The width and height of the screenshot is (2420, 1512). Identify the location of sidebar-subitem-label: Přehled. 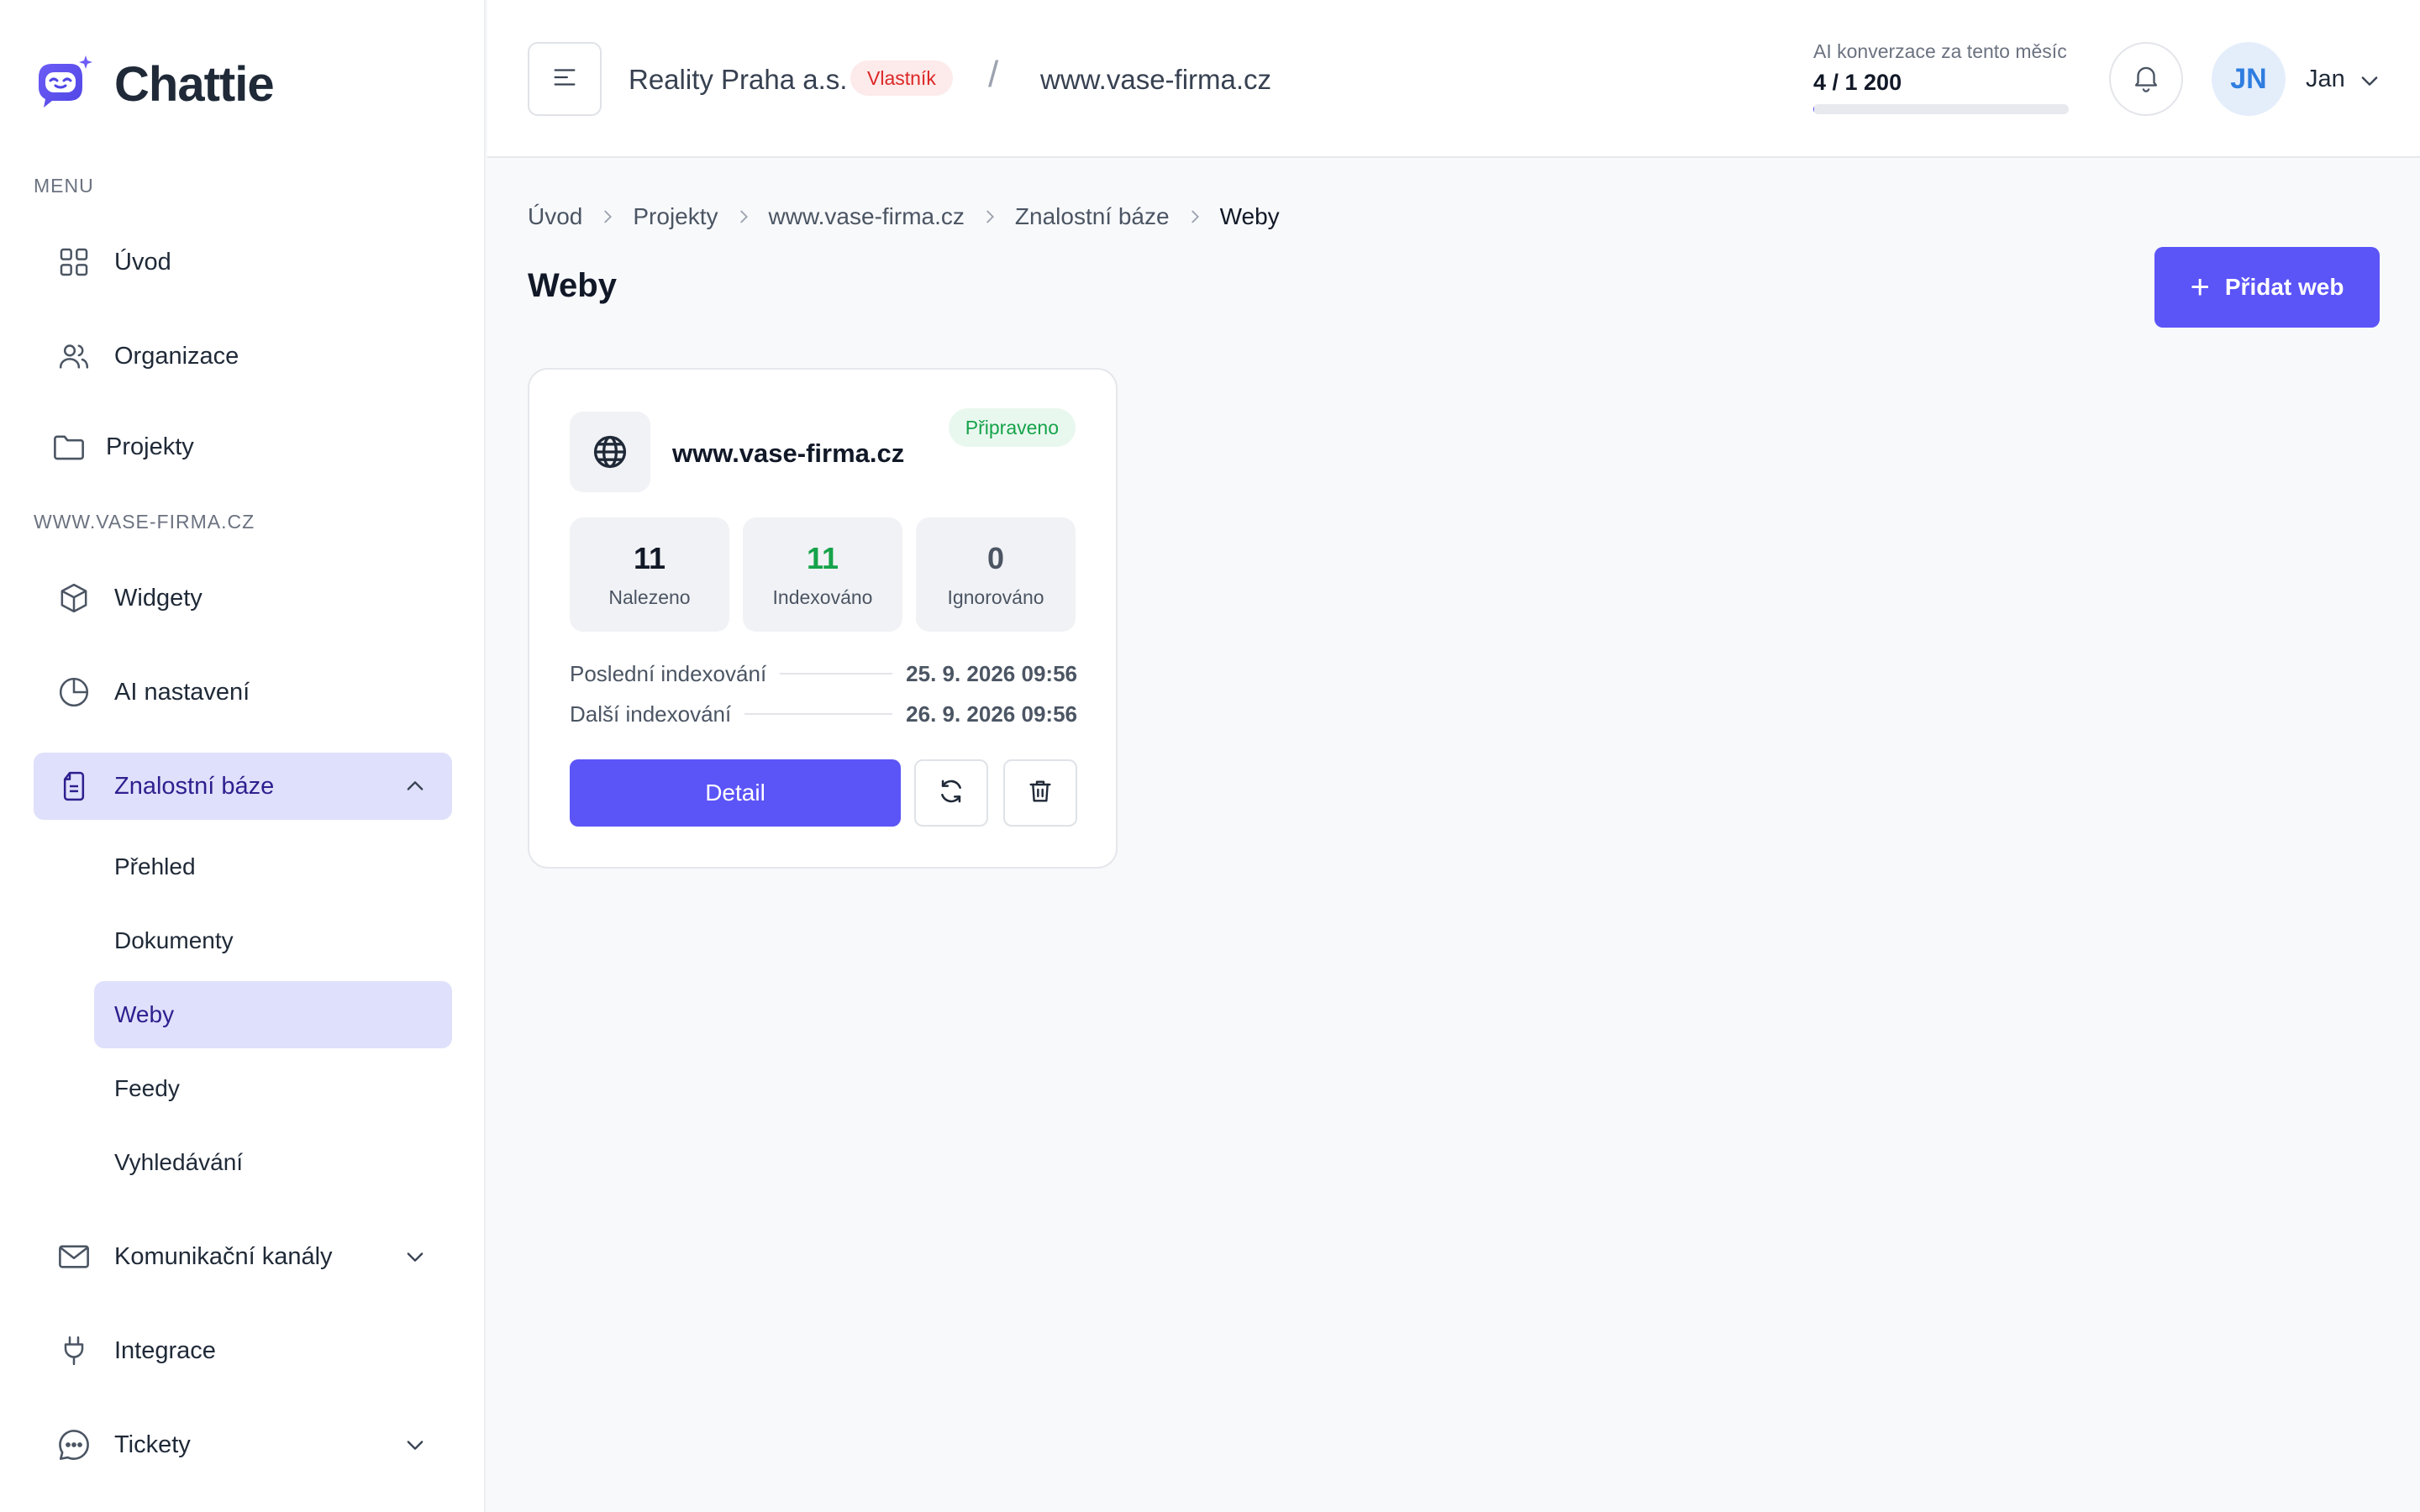
(155, 866).